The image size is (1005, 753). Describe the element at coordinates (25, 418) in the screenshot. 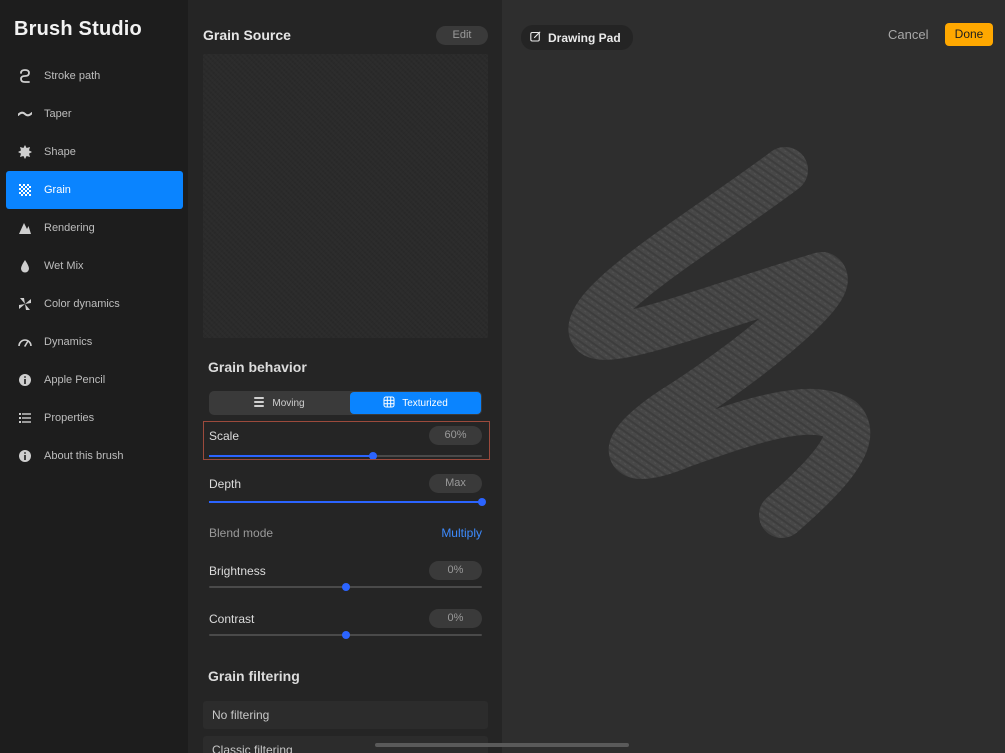

I see `properties-icon` at that location.